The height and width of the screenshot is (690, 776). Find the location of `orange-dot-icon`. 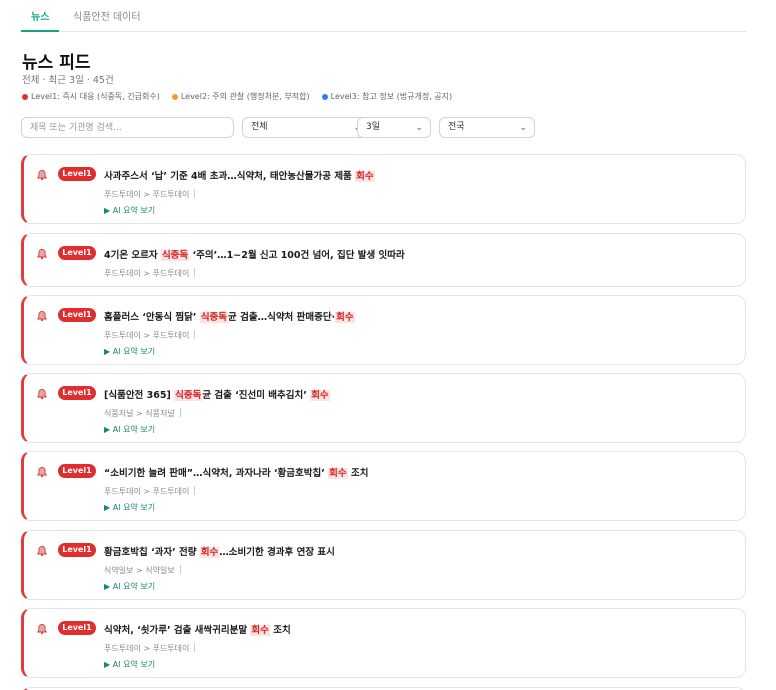

orange-dot-icon is located at coordinates (174, 96).